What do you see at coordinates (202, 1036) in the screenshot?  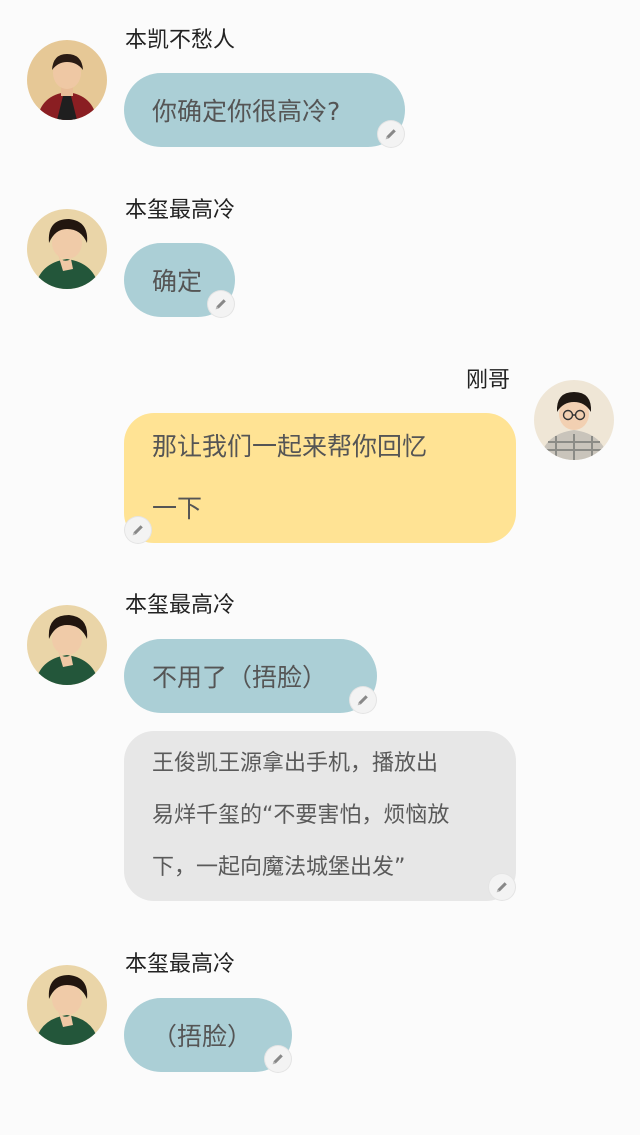 I see `message-text: （捂脸）` at bounding box center [202, 1036].